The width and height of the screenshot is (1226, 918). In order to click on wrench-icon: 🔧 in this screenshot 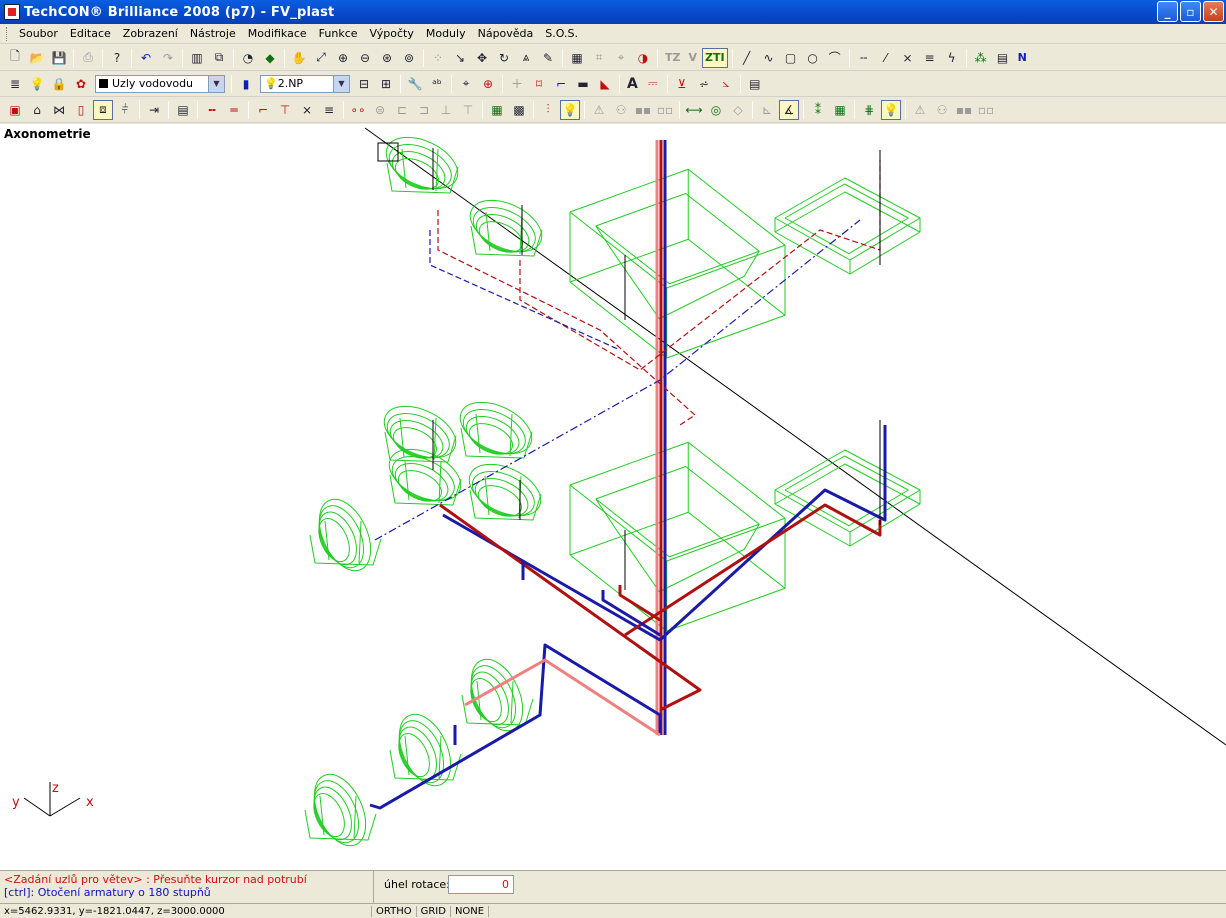, I will do `click(415, 84)`.